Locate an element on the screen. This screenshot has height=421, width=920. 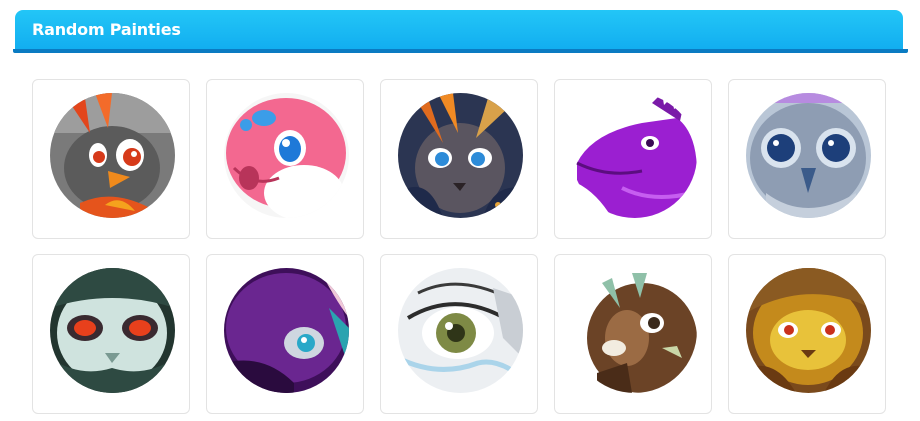
panel-header-underline is located at coordinates (460, 51).